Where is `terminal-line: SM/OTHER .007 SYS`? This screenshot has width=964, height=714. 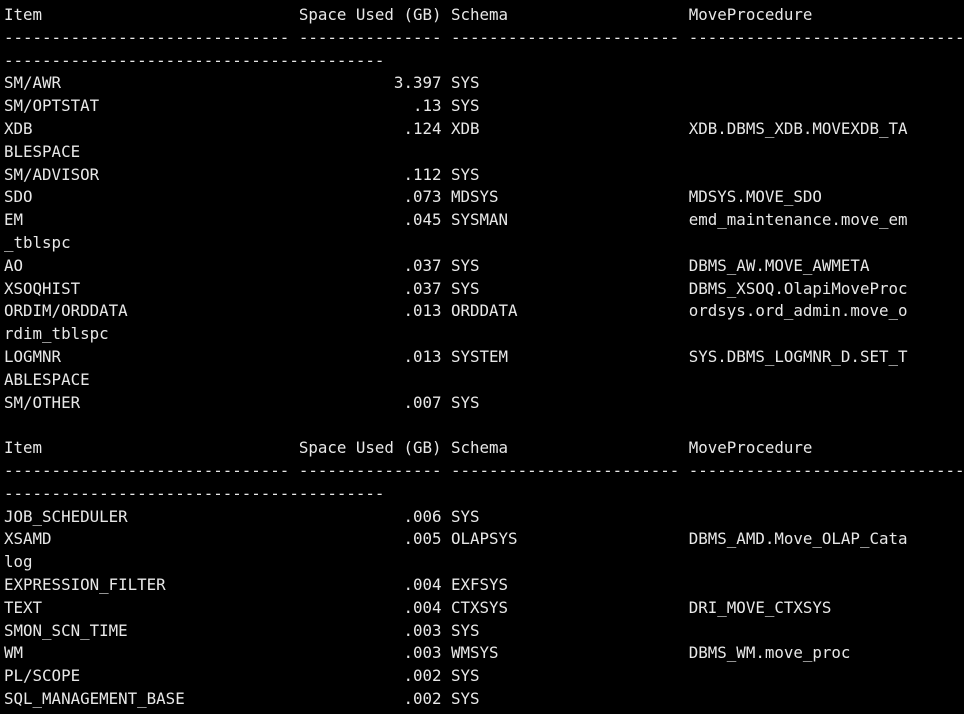 terminal-line: SM/OTHER .007 SYS is located at coordinates (242, 402).